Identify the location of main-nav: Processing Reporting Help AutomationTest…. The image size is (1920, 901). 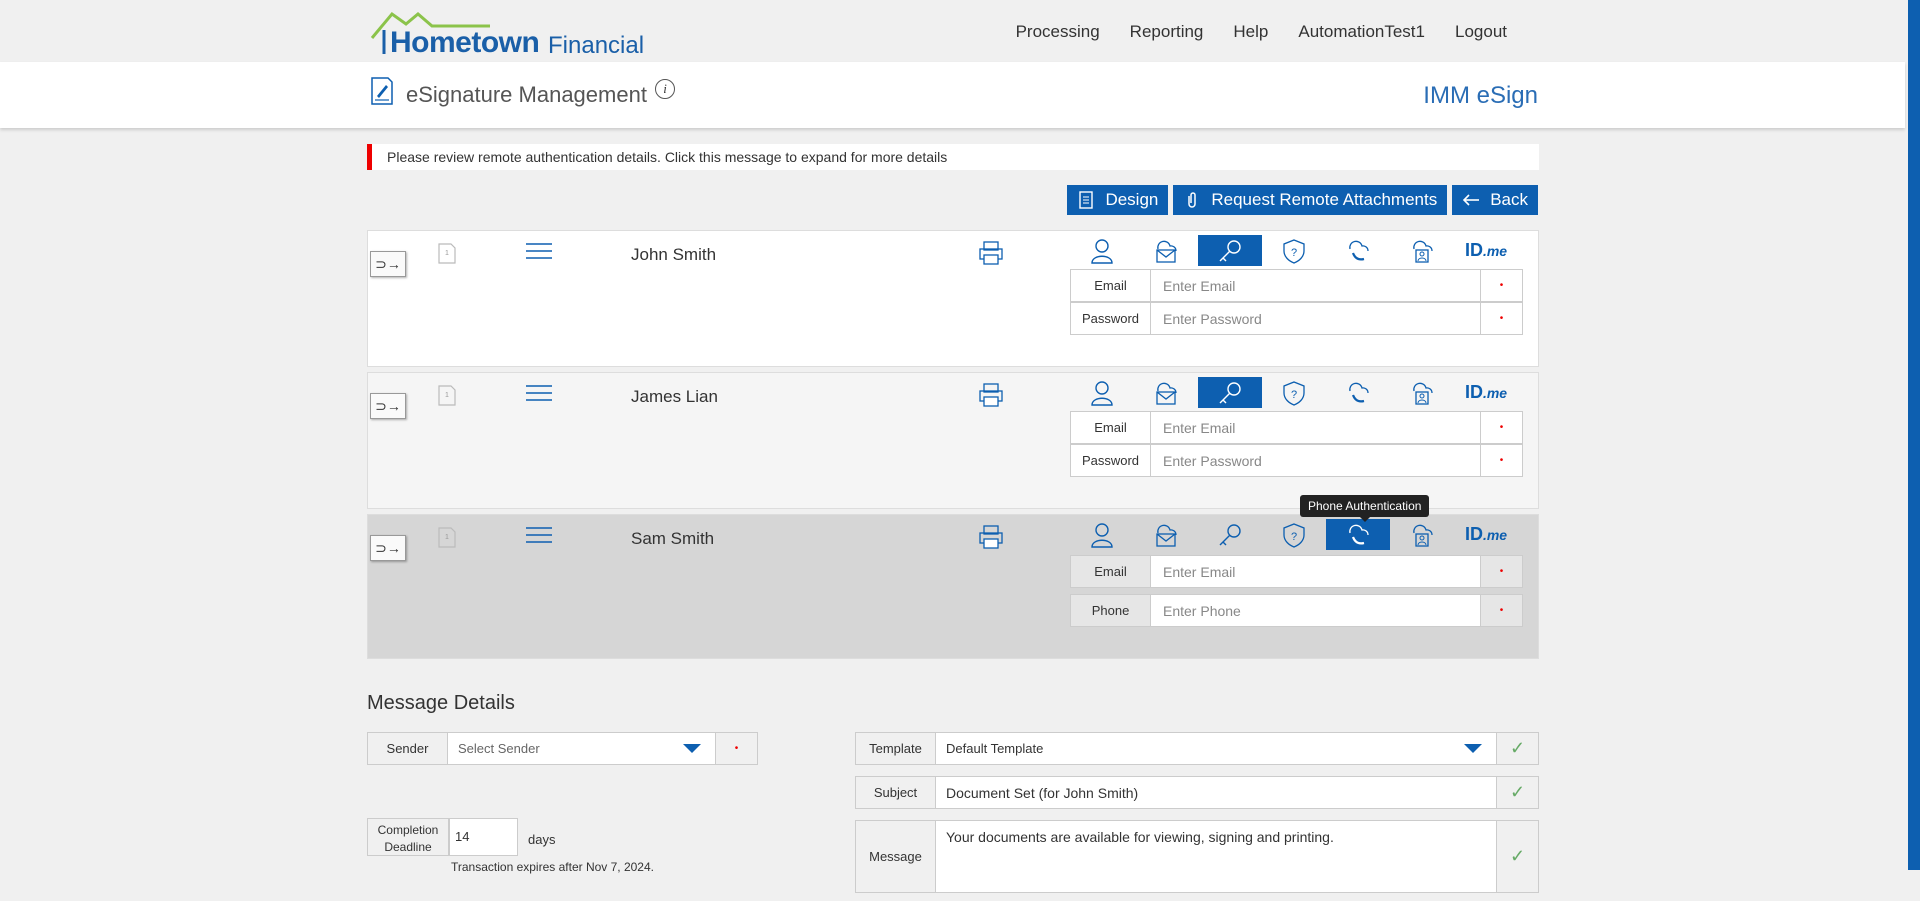
(1261, 32).